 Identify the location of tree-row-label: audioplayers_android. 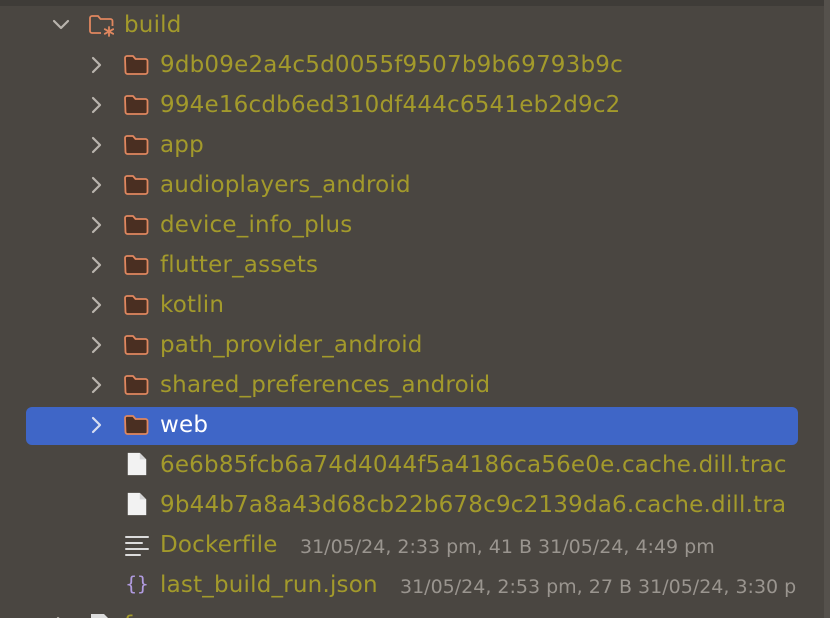
(285, 185).